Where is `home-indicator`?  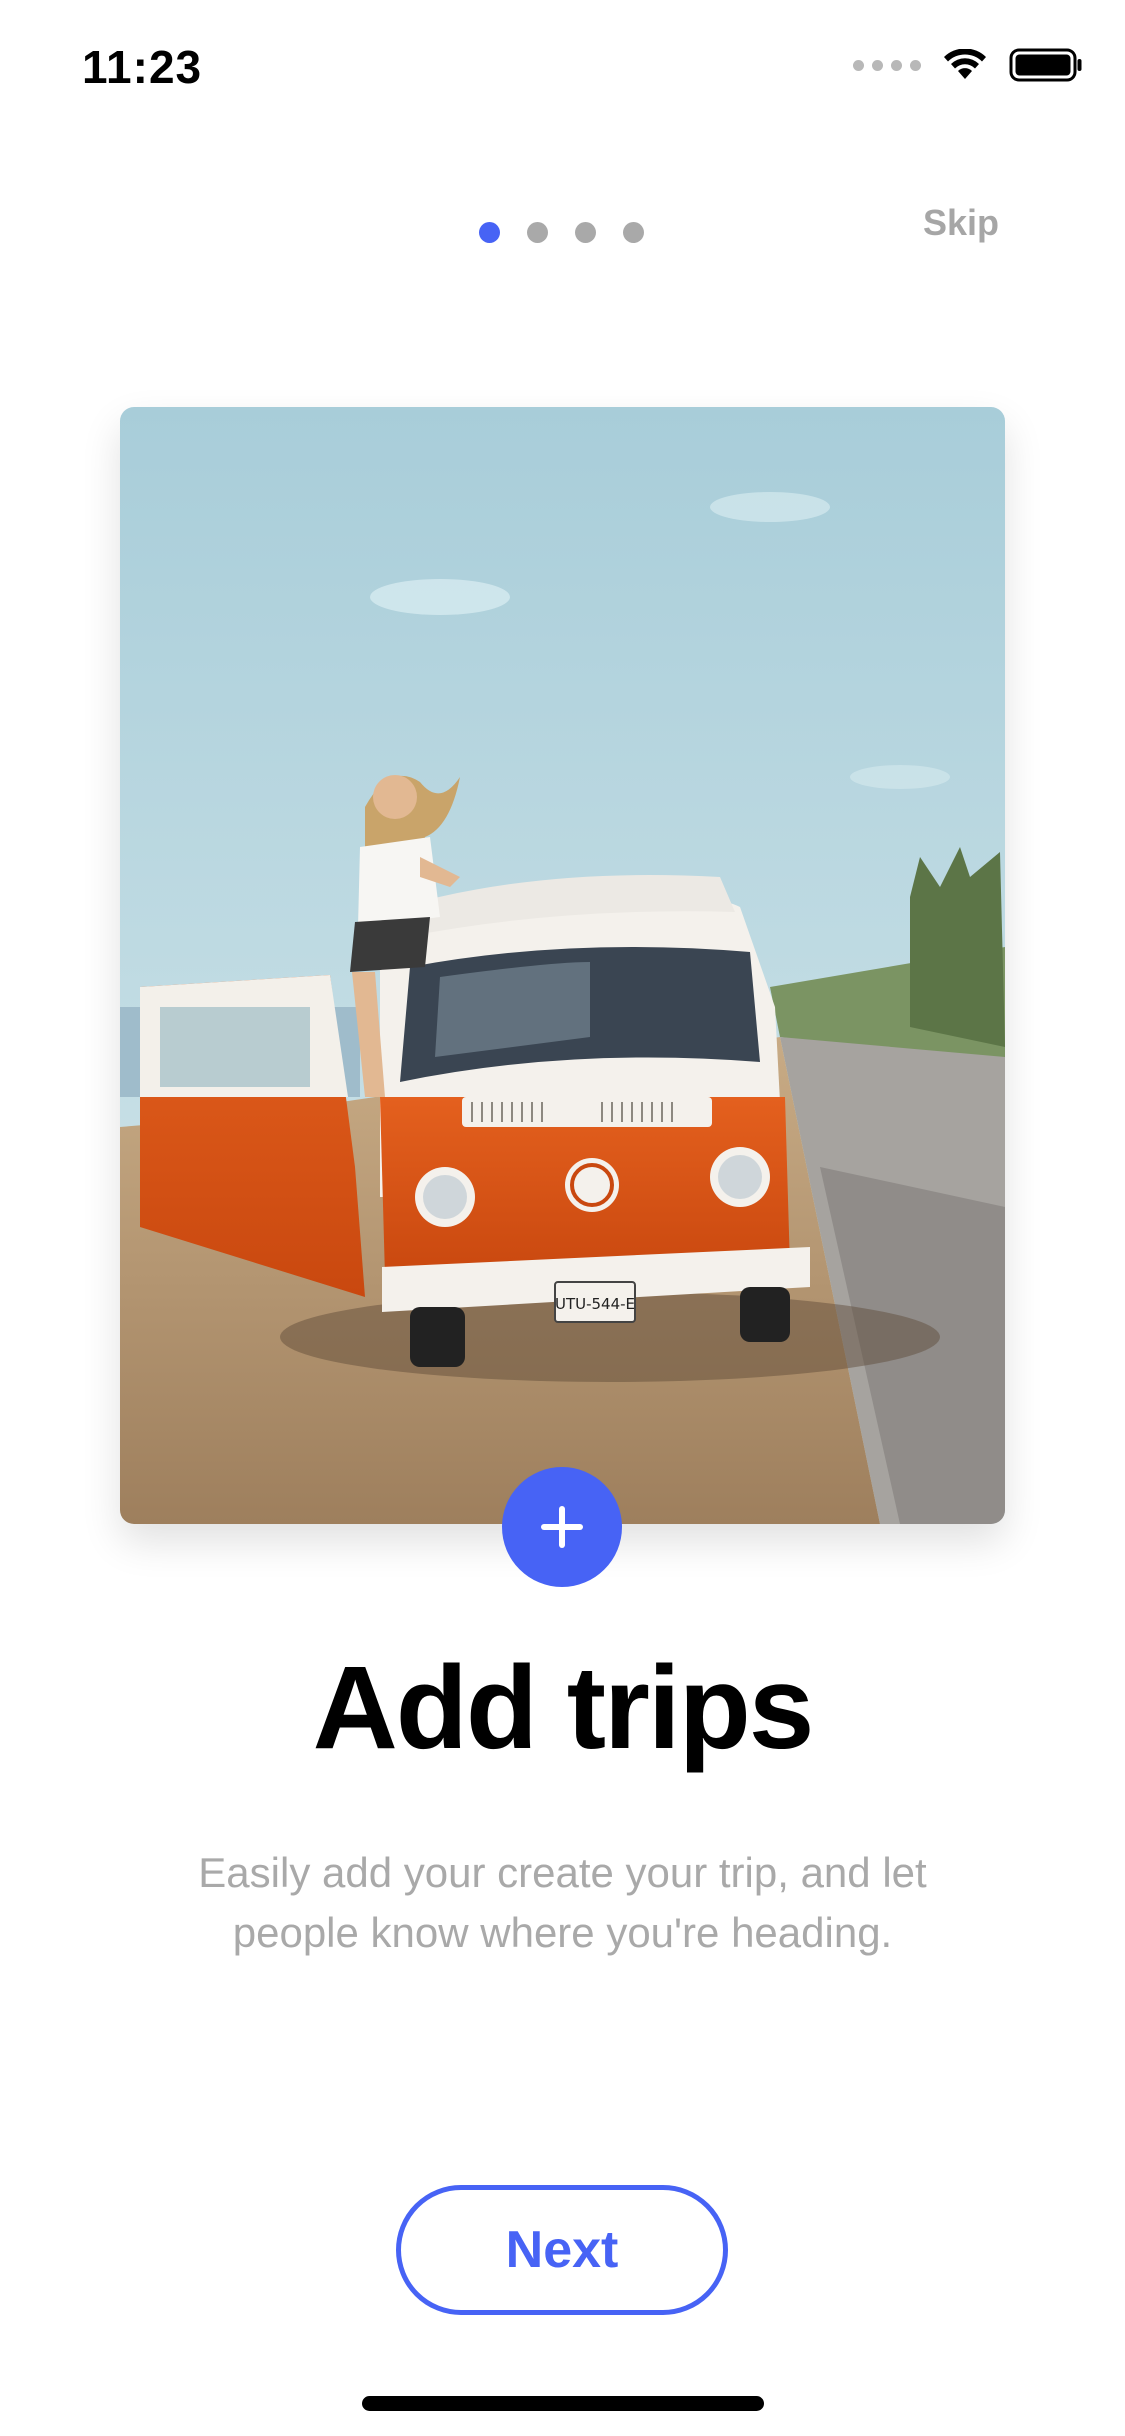 home-indicator is located at coordinates (563, 2403).